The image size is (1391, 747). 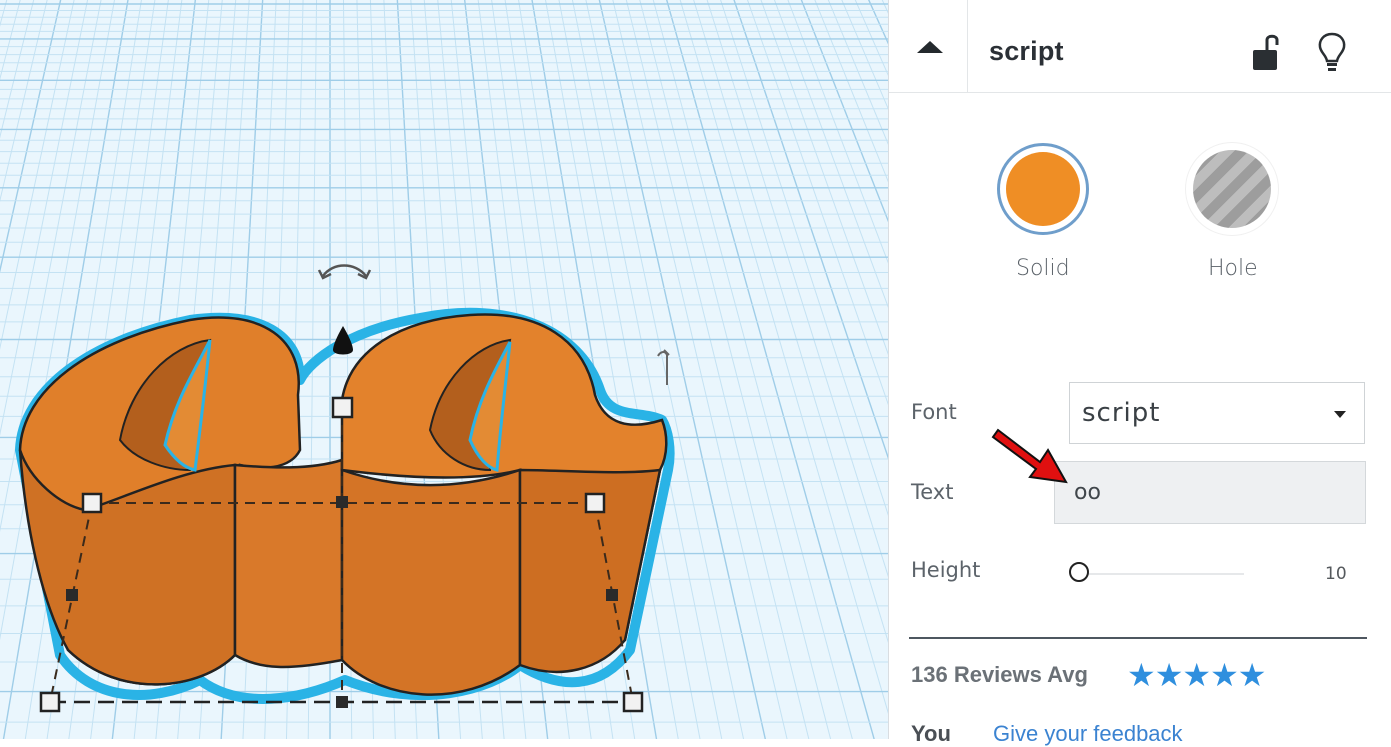 I want to click on font-dropdown: script, so click(x=1217, y=413).